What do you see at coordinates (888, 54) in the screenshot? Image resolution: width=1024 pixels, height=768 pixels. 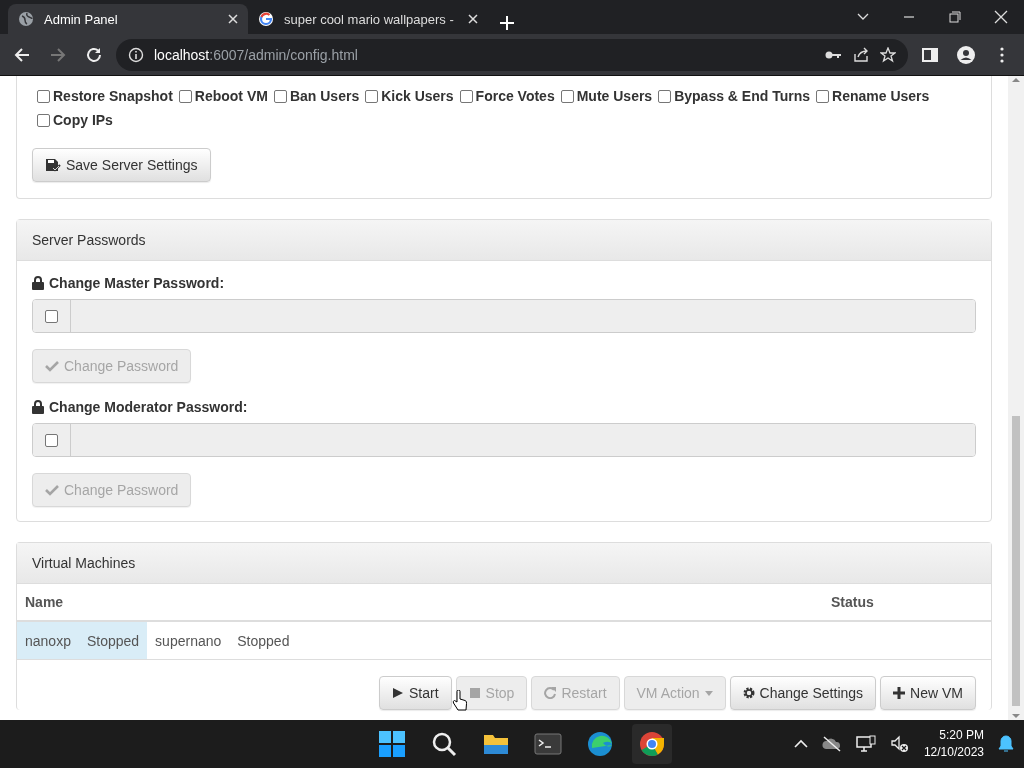 I see `star-icon` at bounding box center [888, 54].